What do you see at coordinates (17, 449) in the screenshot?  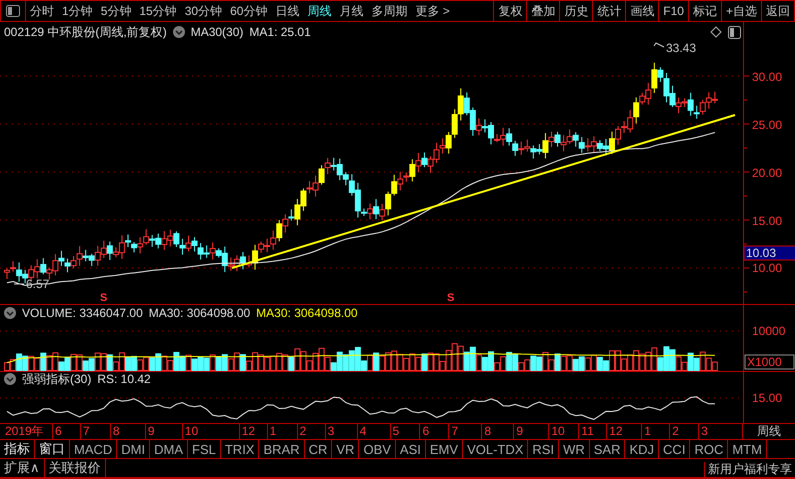 I see `menu-tab: 指标` at bounding box center [17, 449].